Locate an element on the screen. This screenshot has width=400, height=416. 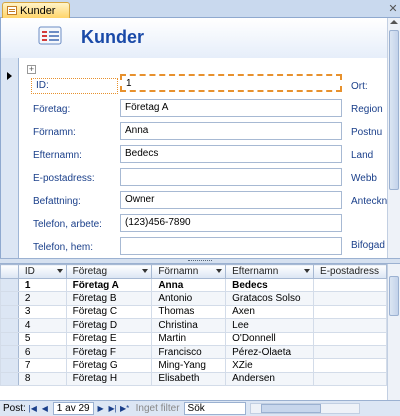
new-record-icon: ▶* is located at coordinates (125, 409).